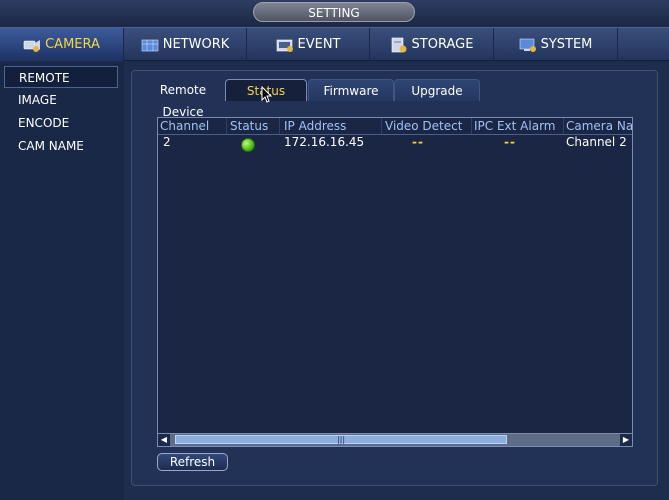 This screenshot has height=500, width=669. I want to click on menu-event-label: EVENT, so click(319, 44).